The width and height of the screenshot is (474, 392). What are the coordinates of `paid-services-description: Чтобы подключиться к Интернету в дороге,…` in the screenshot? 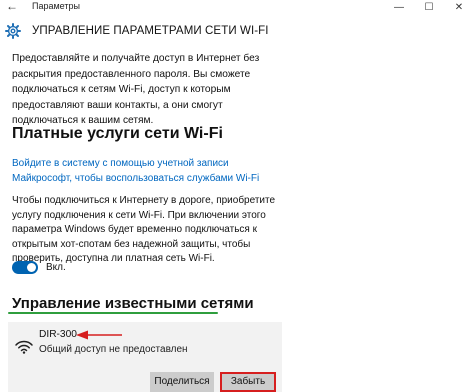 It's located at (144, 229).